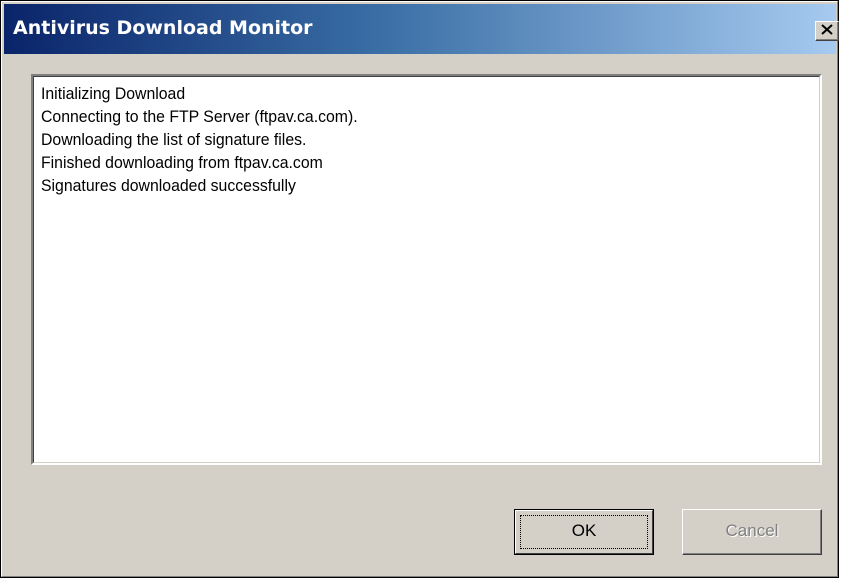  I want to click on title-bar: Antivirus Download Monitor, so click(421, 29).